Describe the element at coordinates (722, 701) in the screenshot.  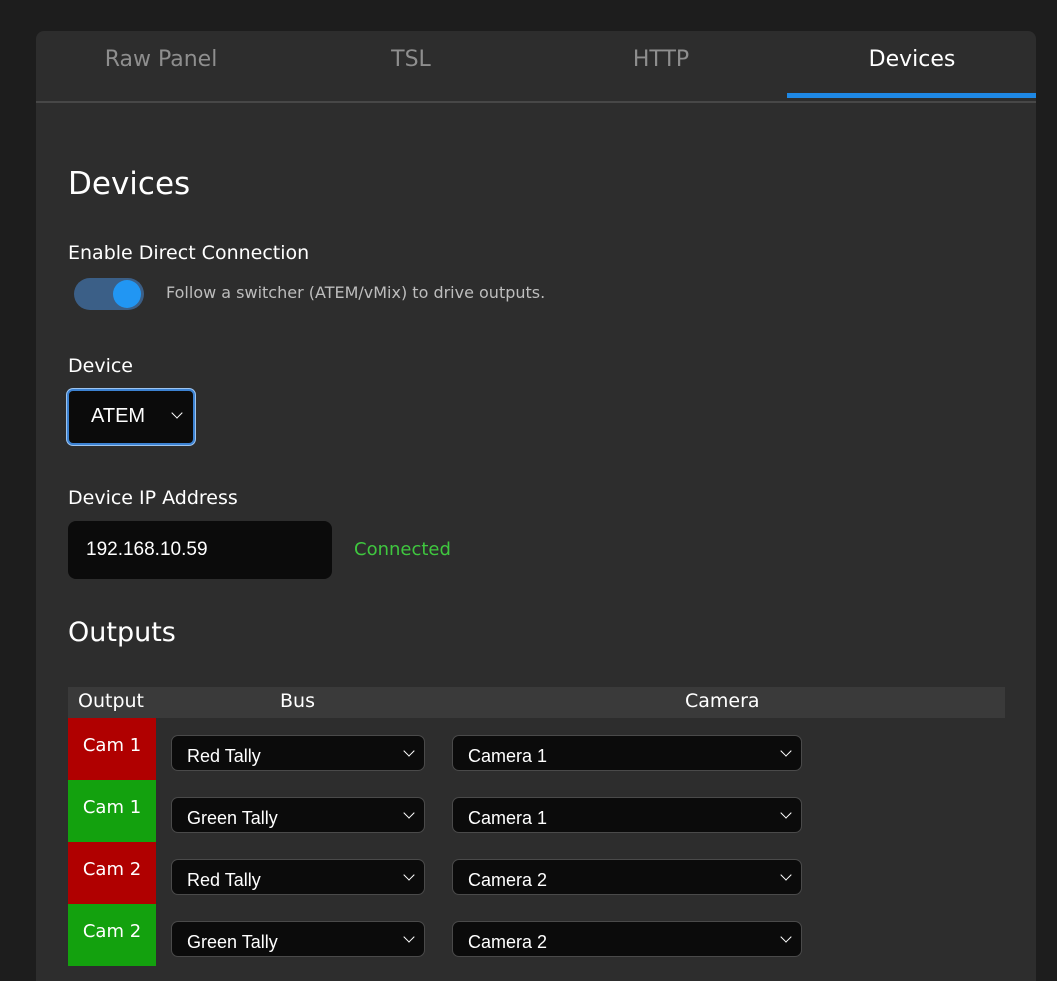
I see `camera-column-header: Camera` at that location.